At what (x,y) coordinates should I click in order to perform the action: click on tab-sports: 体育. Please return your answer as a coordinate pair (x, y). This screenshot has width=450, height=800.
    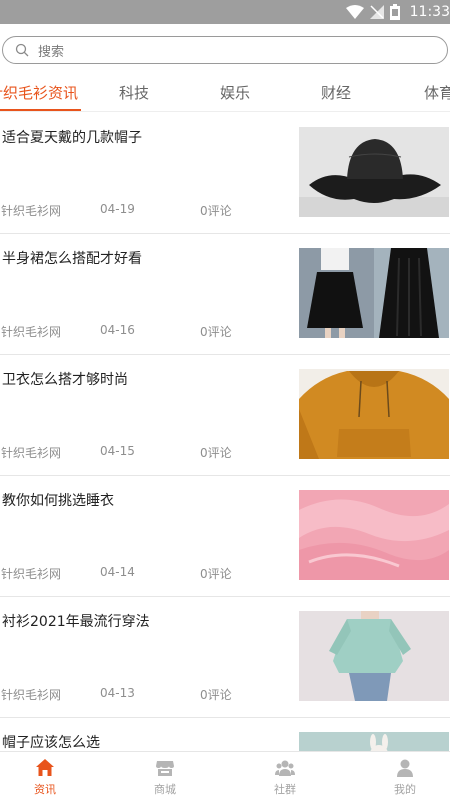
    Looking at the image, I should click on (437, 92).